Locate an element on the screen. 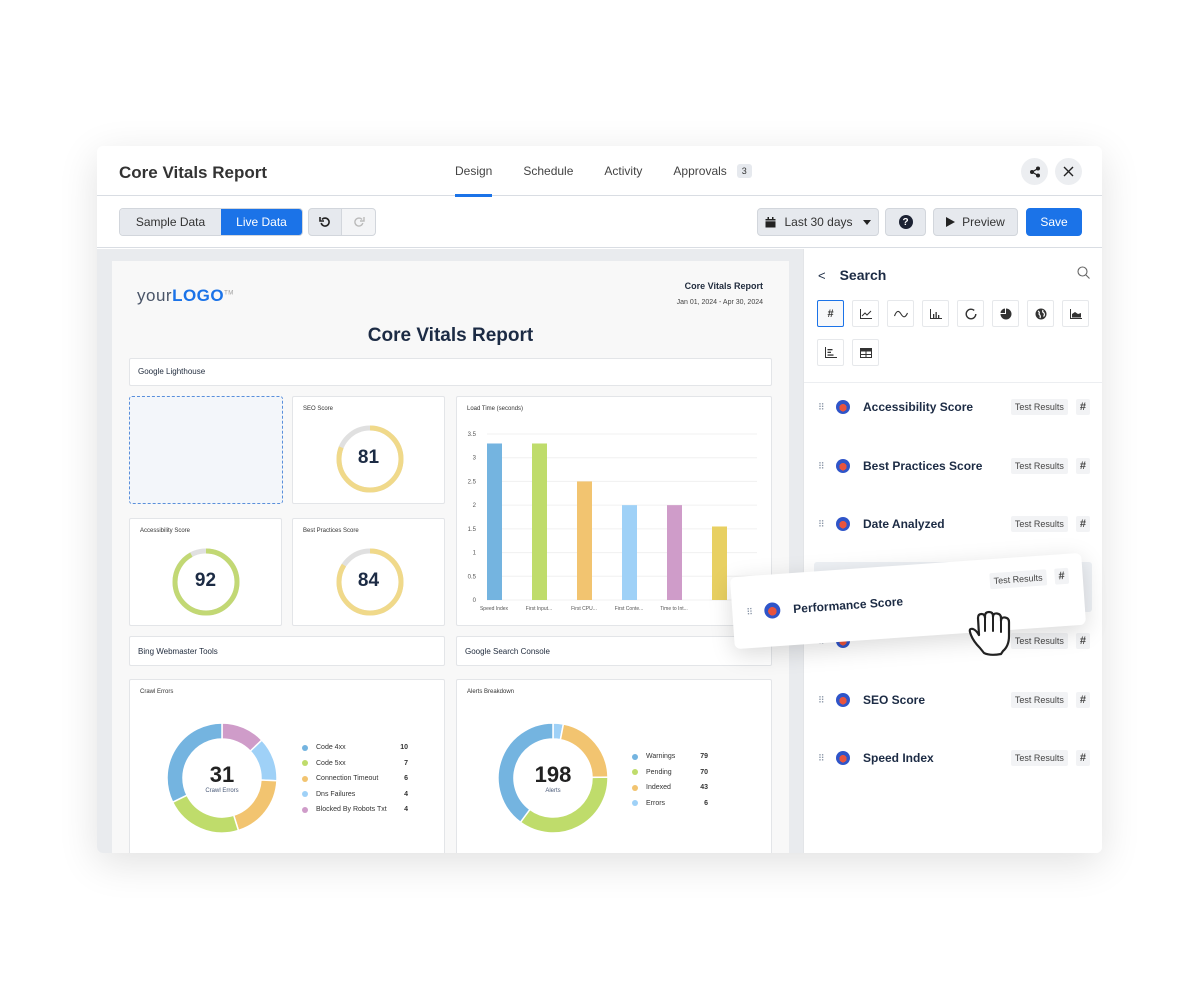  section-label: Google Lighthouse is located at coordinates (172, 371).